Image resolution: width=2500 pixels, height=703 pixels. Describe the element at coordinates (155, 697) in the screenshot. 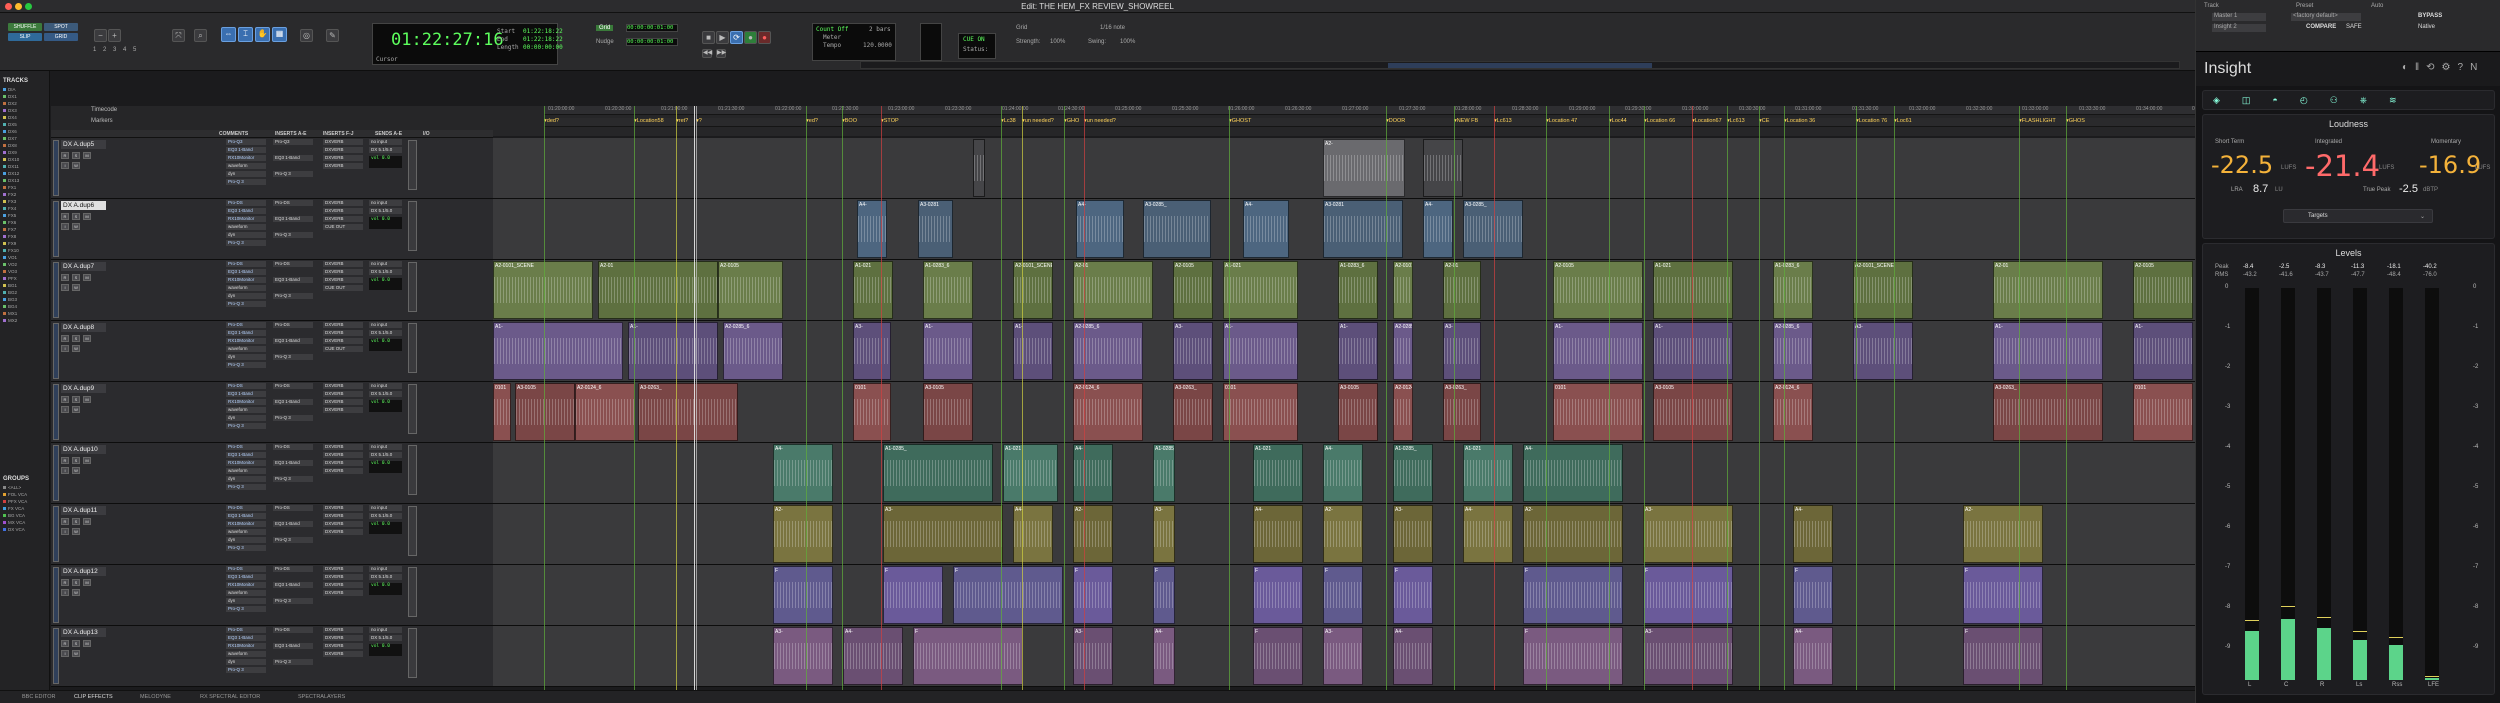

I see `tab-melodyne: MELODYNE` at that location.